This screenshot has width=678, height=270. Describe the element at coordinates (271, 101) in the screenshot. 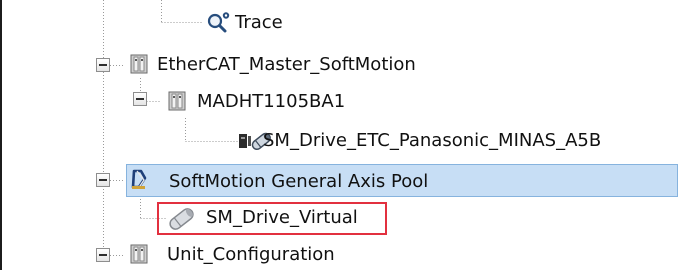

I see `tree-node-label: MADHT1105BA1` at that location.